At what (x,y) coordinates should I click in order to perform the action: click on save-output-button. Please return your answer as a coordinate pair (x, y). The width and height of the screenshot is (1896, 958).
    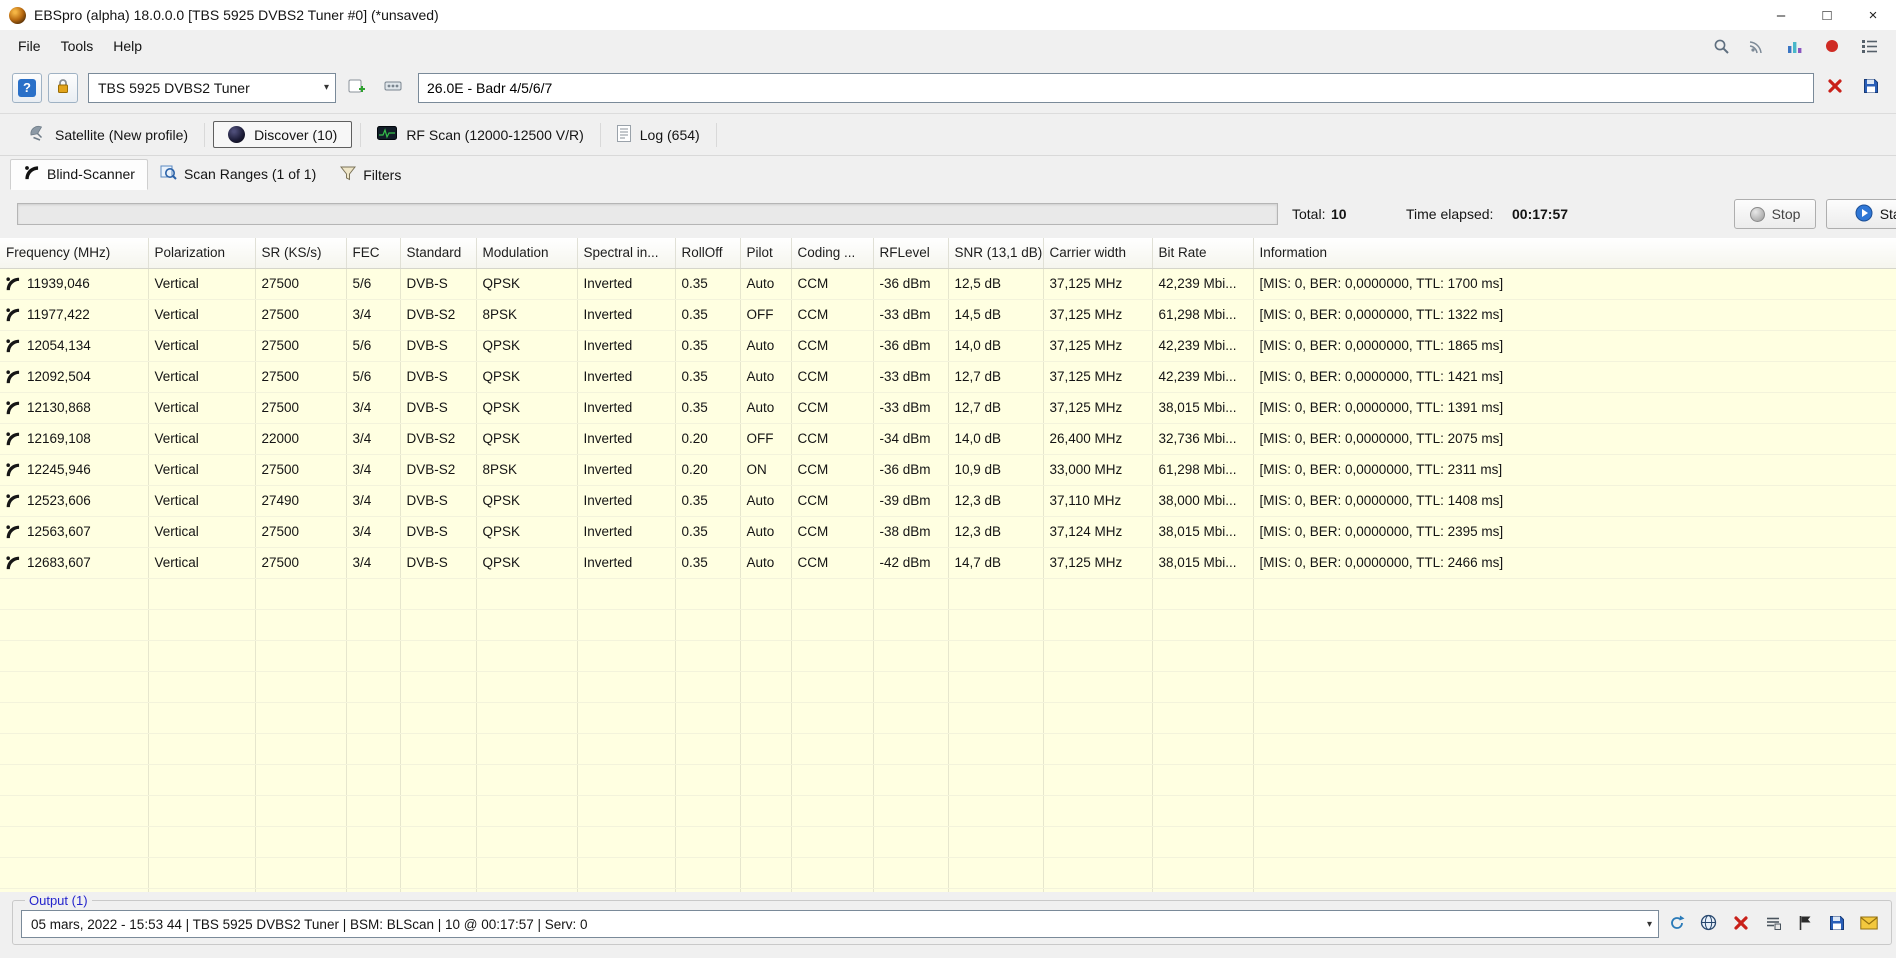
    Looking at the image, I should click on (1836, 924).